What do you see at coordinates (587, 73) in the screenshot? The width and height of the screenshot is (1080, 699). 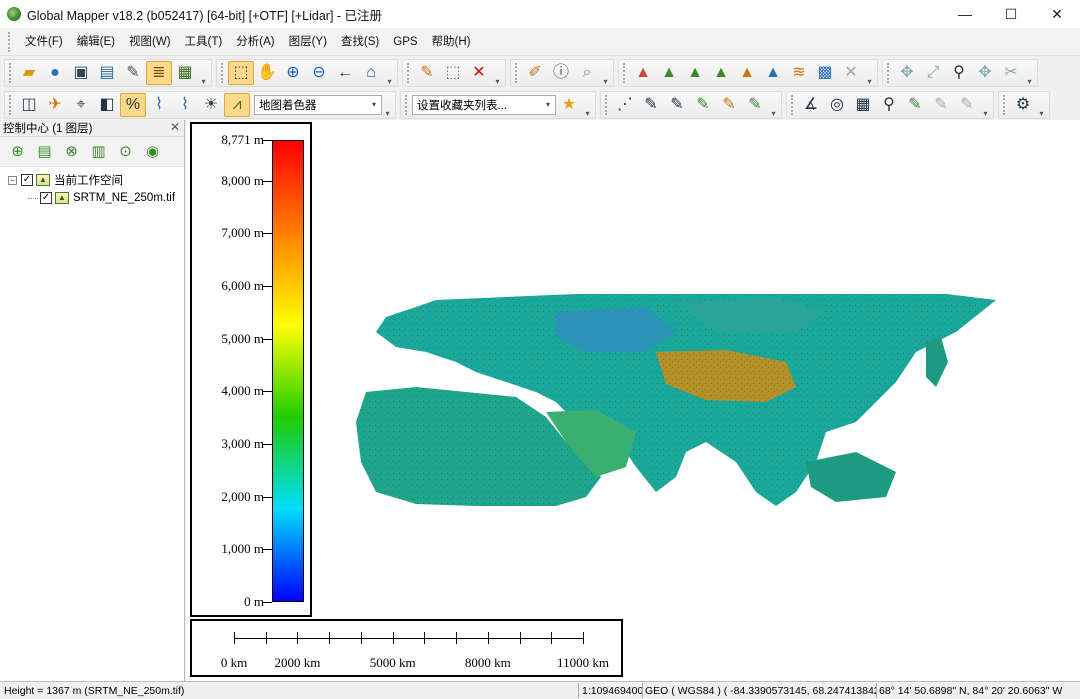 I see `search-feature-icon: ⌕` at bounding box center [587, 73].